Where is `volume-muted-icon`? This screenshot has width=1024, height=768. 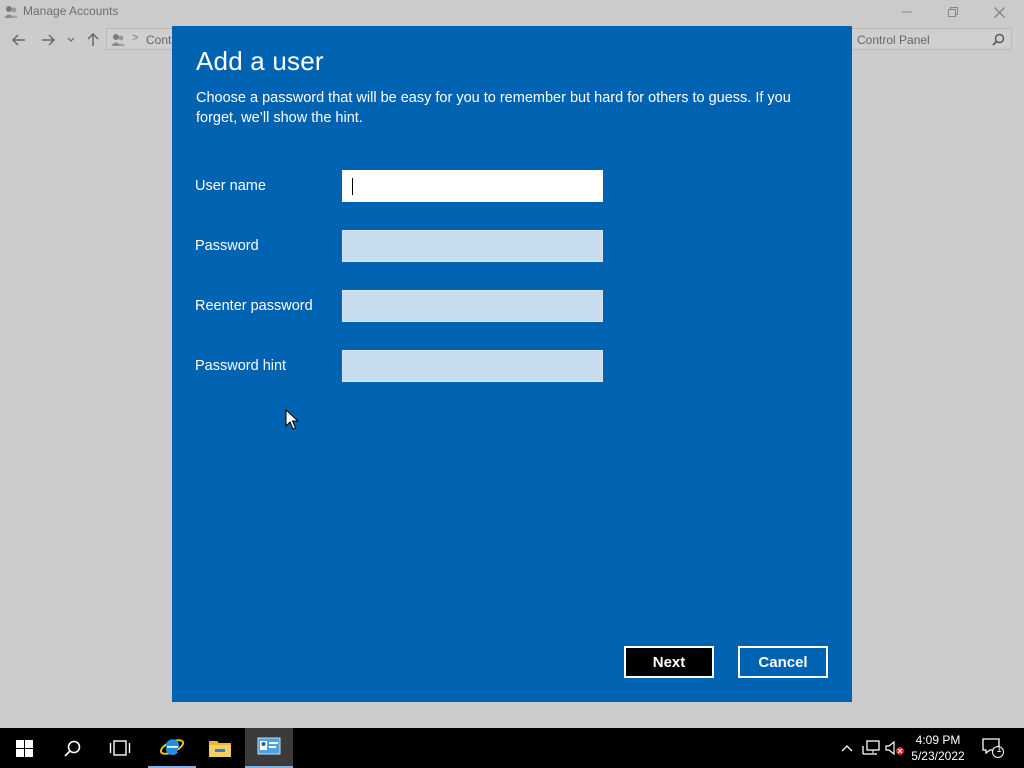
volume-muted-icon is located at coordinates (894, 748).